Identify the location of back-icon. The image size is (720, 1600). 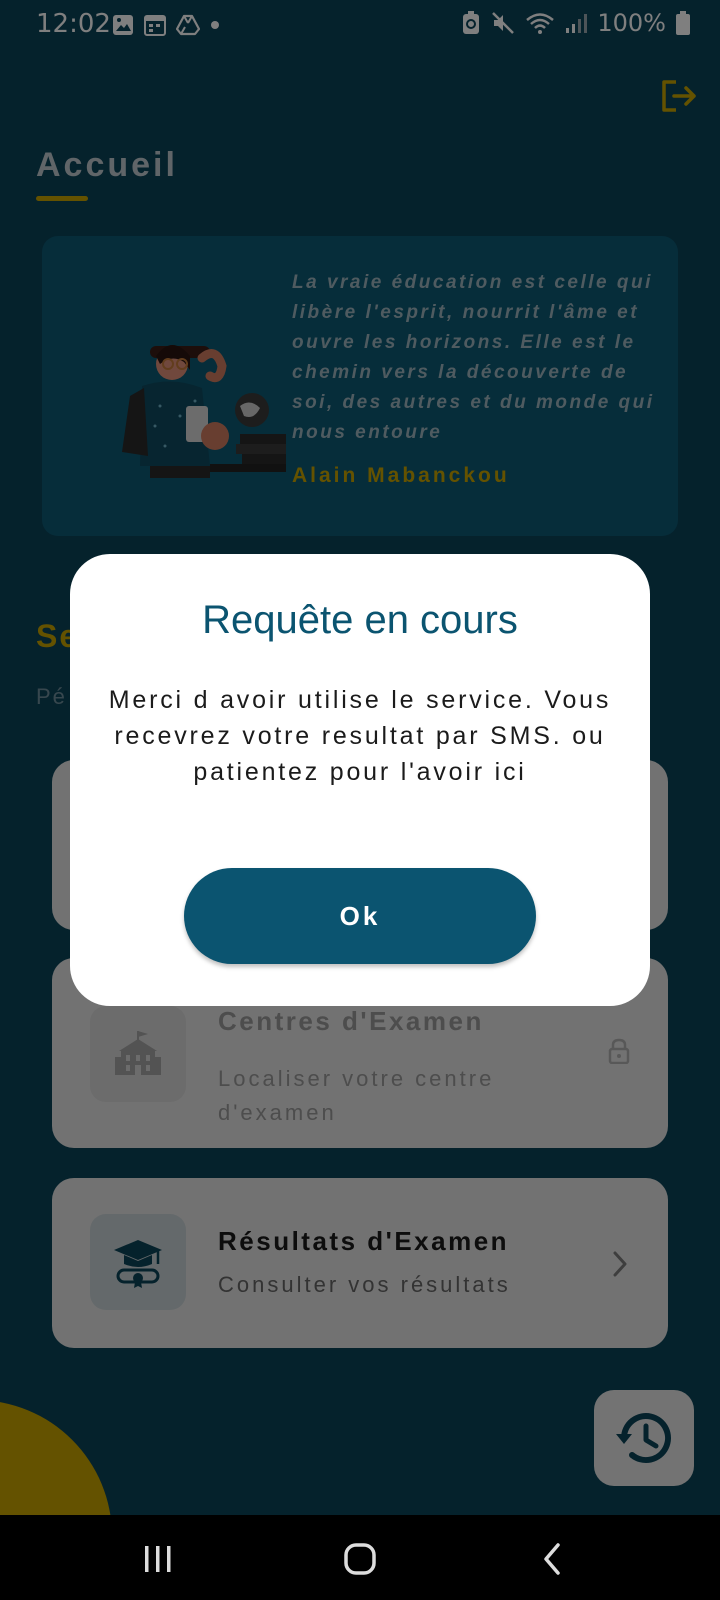
(552, 1559).